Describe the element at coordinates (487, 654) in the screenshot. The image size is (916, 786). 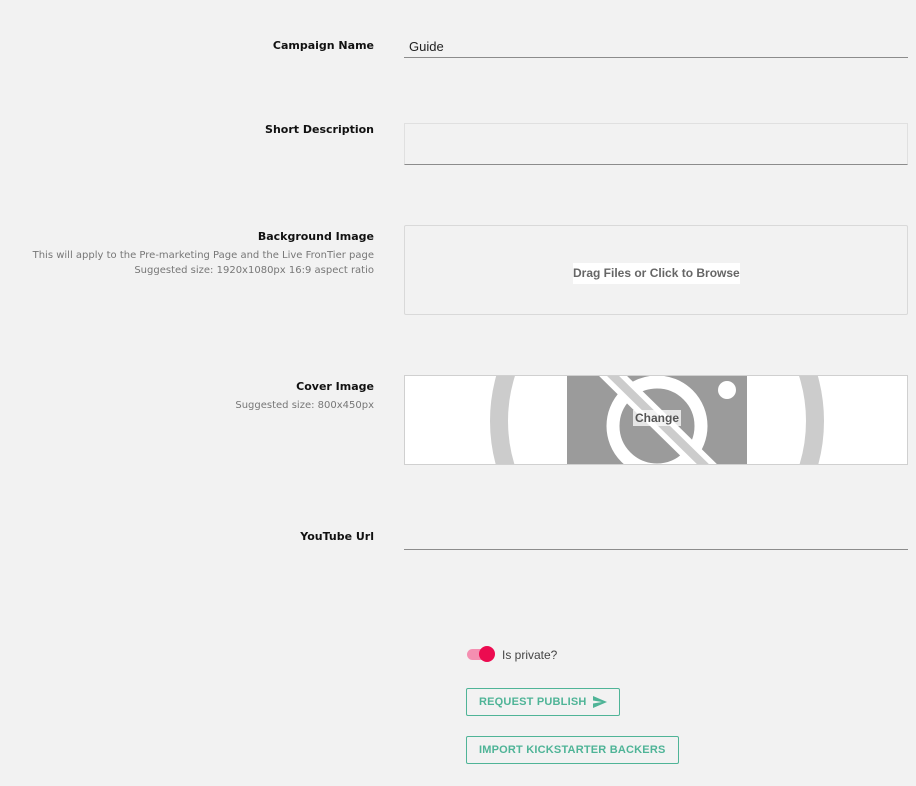
I see `toggle-thumb` at that location.